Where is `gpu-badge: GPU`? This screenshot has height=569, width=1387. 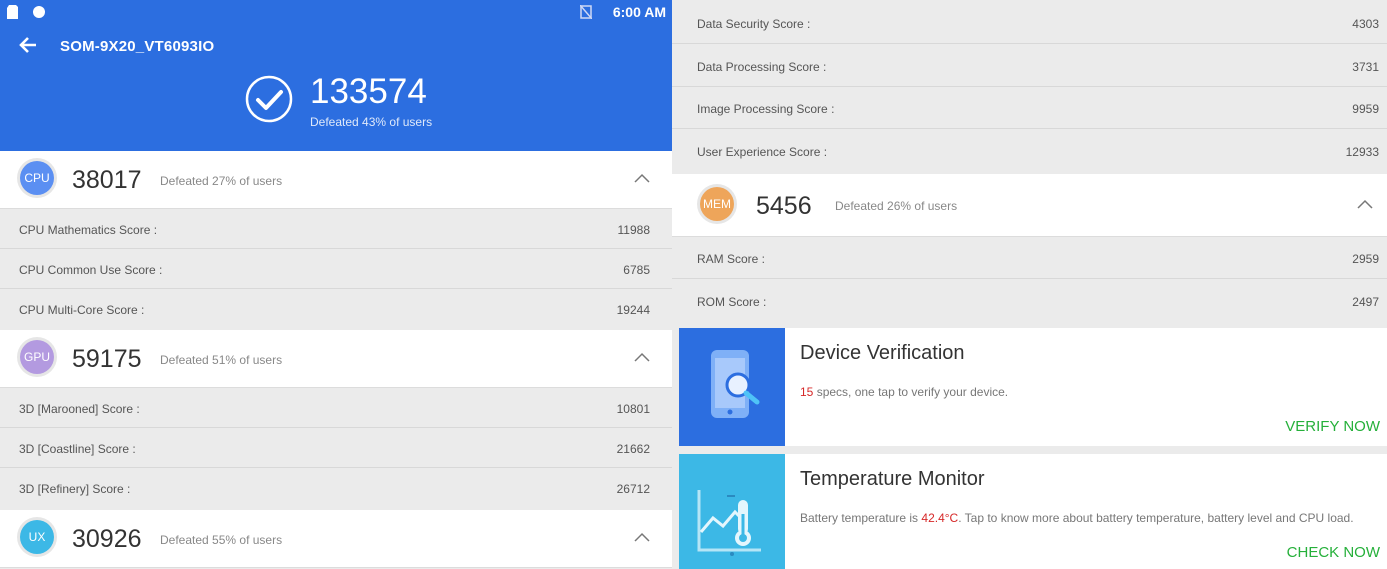 gpu-badge: GPU is located at coordinates (37, 357).